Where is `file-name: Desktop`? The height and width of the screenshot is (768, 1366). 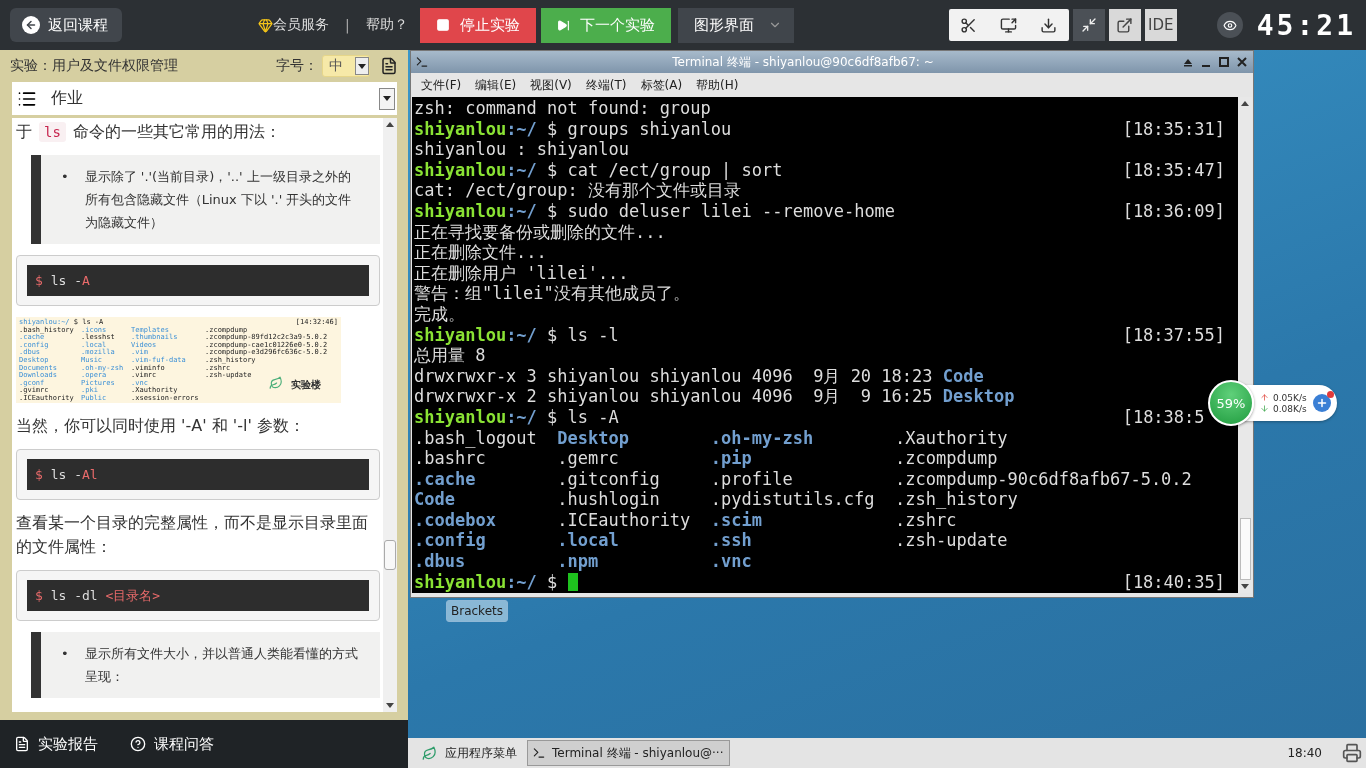 file-name: Desktop is located at coordinates (593, 437).